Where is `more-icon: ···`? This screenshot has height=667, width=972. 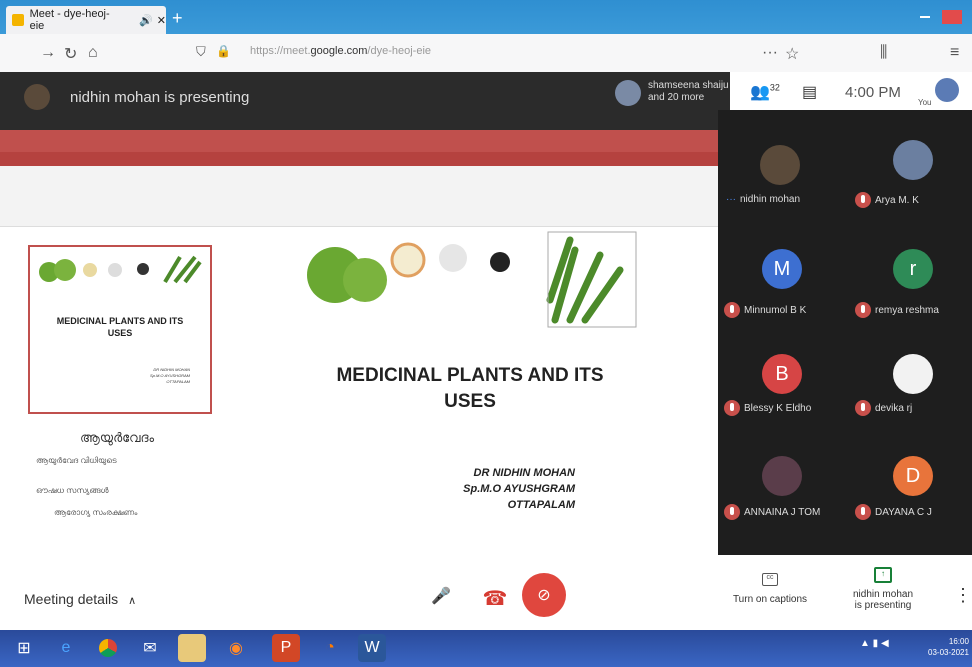
more-icon: ··· is located at coordinates (770, 53).